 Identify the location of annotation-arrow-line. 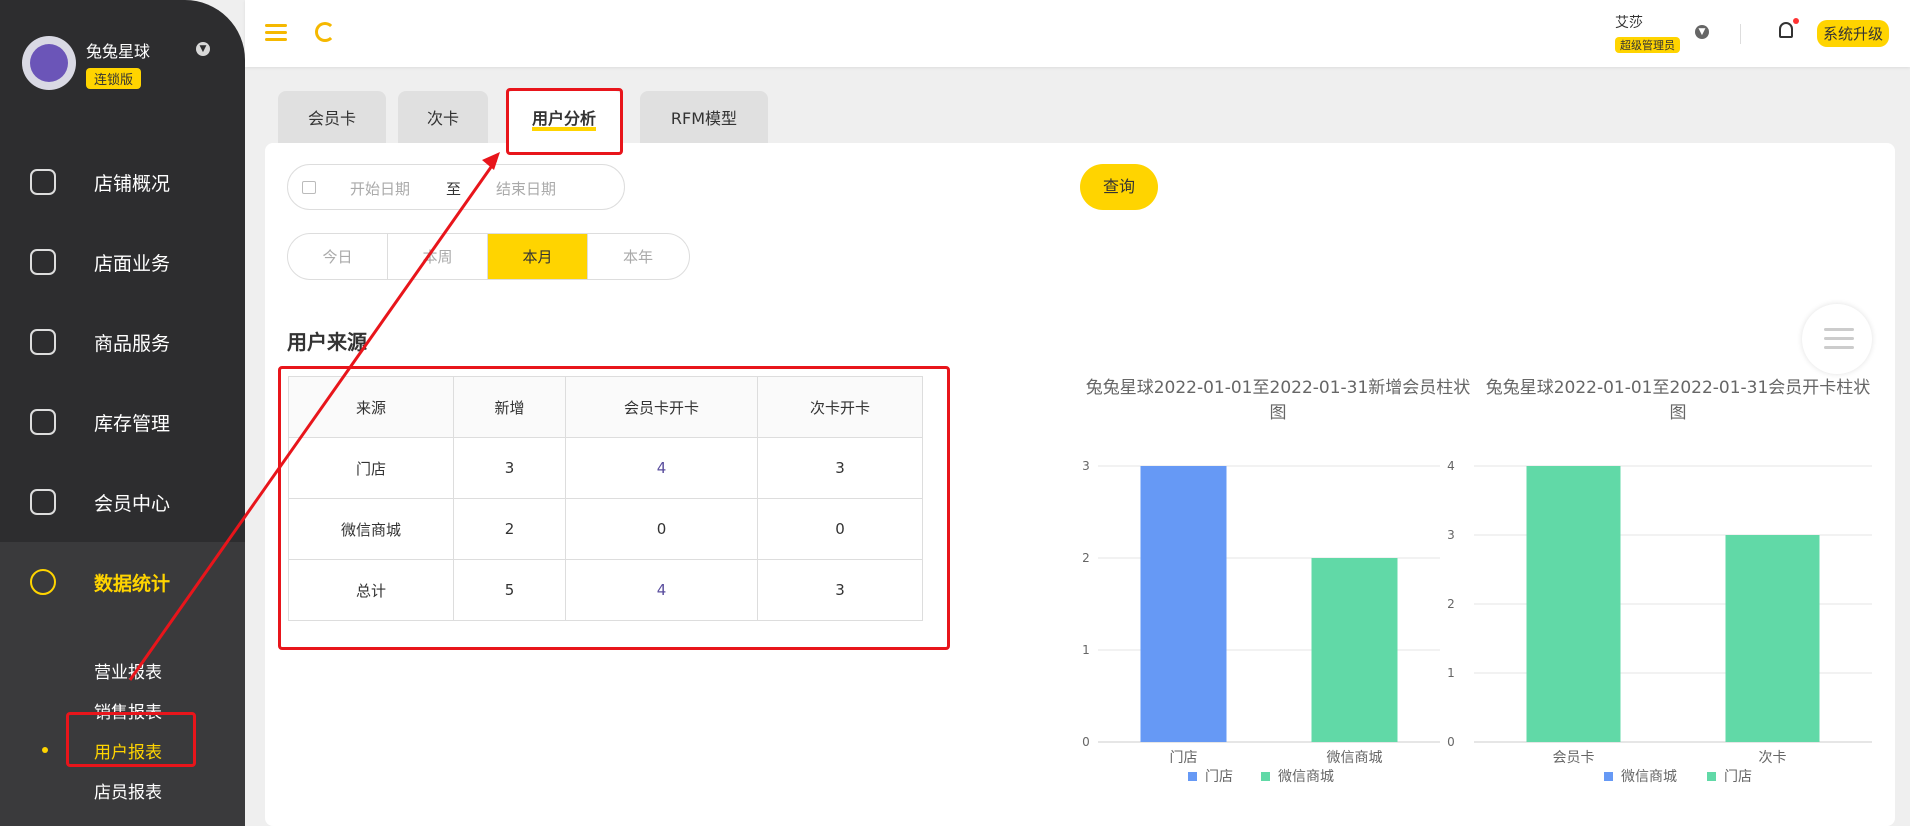
(313, 420).